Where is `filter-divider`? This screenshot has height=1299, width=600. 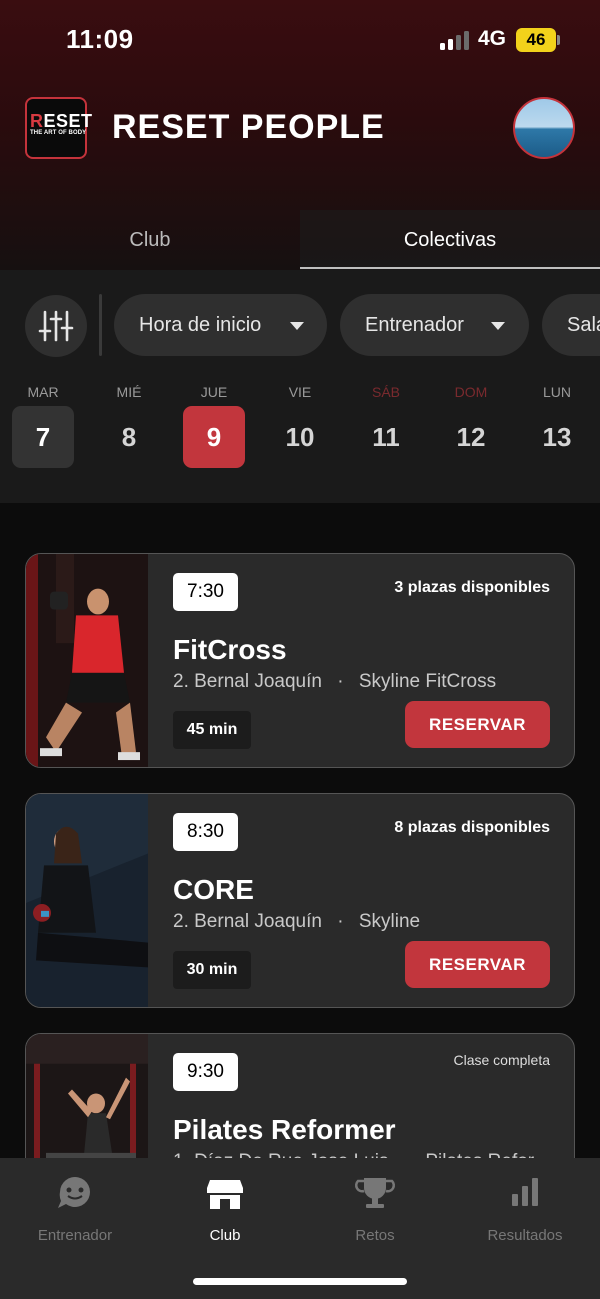
filter-divider is located at coordinates (100, 325).